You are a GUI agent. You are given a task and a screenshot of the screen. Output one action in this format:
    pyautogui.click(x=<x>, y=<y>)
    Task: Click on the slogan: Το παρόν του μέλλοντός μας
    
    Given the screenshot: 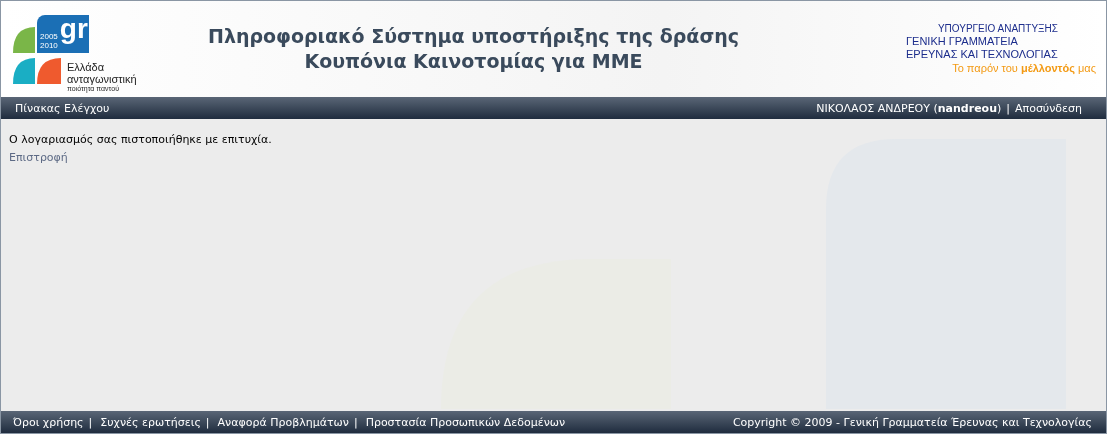 What is the action you would take?
    pyautogui.click(x=1024, y=68)
    